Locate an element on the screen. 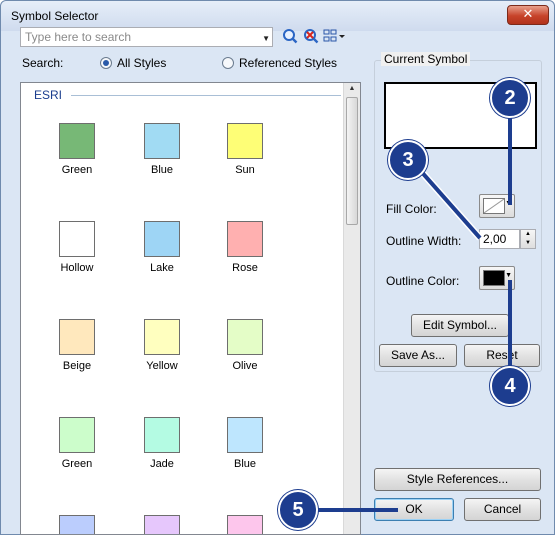  callout-4: 4 is located at coordinates (510, 386).